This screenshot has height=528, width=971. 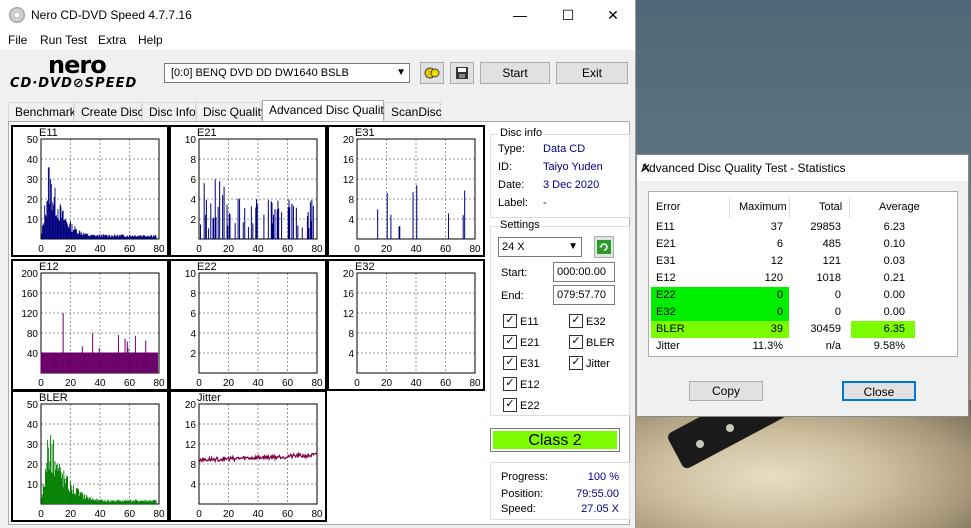 What do you see at coordinates (231, 111) in the screenshot?
I see `tab-disc-quality: Disc Quality` at bounding box center [231, 111].